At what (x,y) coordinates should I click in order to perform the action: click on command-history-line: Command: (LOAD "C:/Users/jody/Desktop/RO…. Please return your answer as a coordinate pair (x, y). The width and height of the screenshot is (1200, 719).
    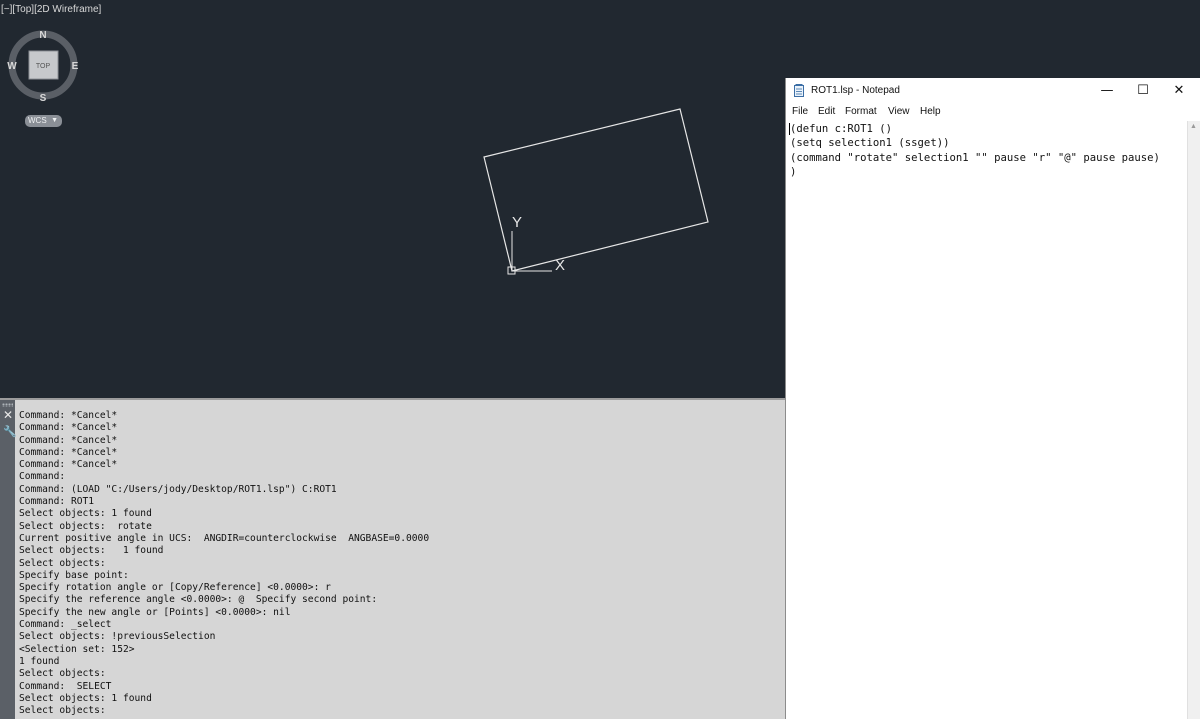
    Looking at the image, I should click on (178, 489).